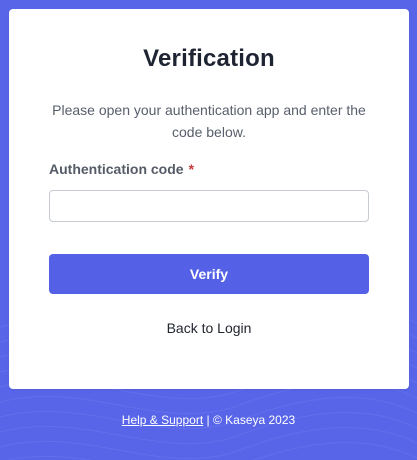 This screenshot has height=460, width=417. I want to click on back-to-login-link: Back to Login, so click(209, 328).